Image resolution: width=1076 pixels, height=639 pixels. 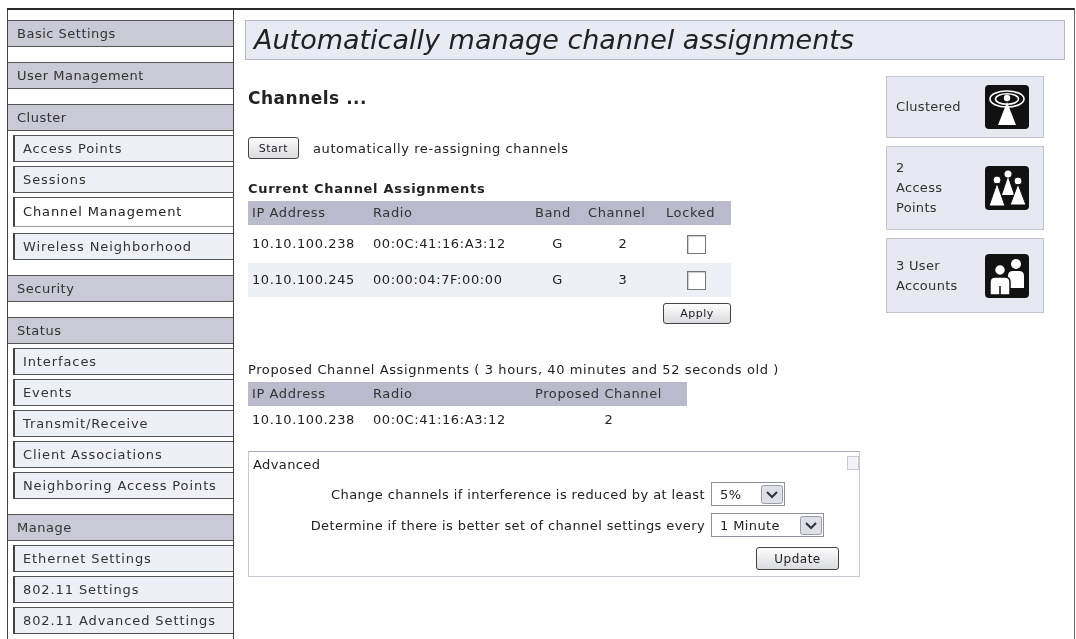 What do you see at coordinates (123, 212) in the screenshot?
I see `sidebar-item: Channel Management` at bounding box center [123, 212].